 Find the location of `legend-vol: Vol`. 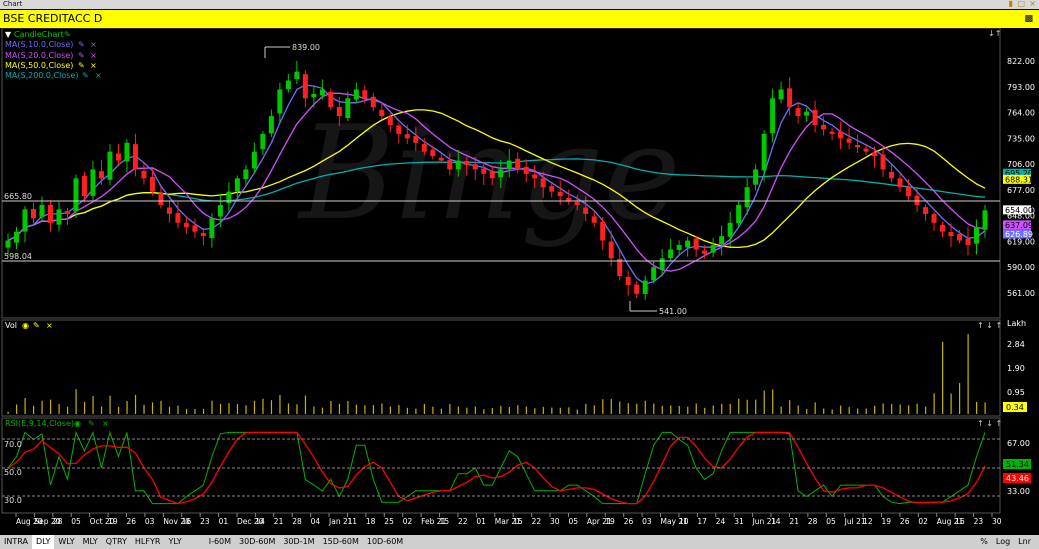

legend-vol: Vol is located at coordinates (11, 325).